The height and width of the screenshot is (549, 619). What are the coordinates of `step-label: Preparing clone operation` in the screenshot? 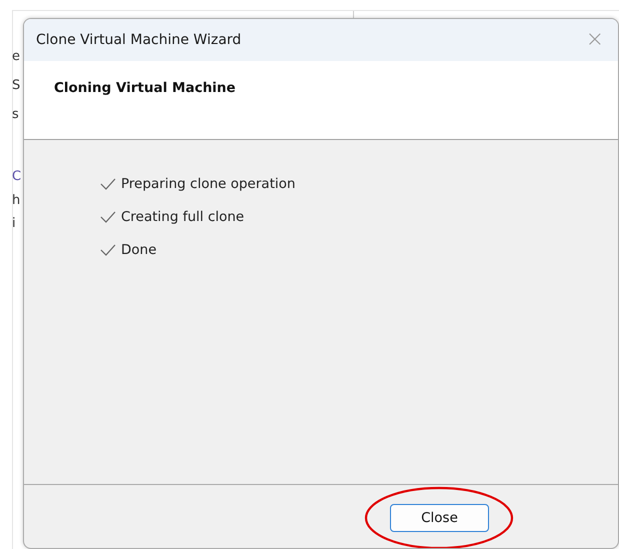 It's located at (208, 184).